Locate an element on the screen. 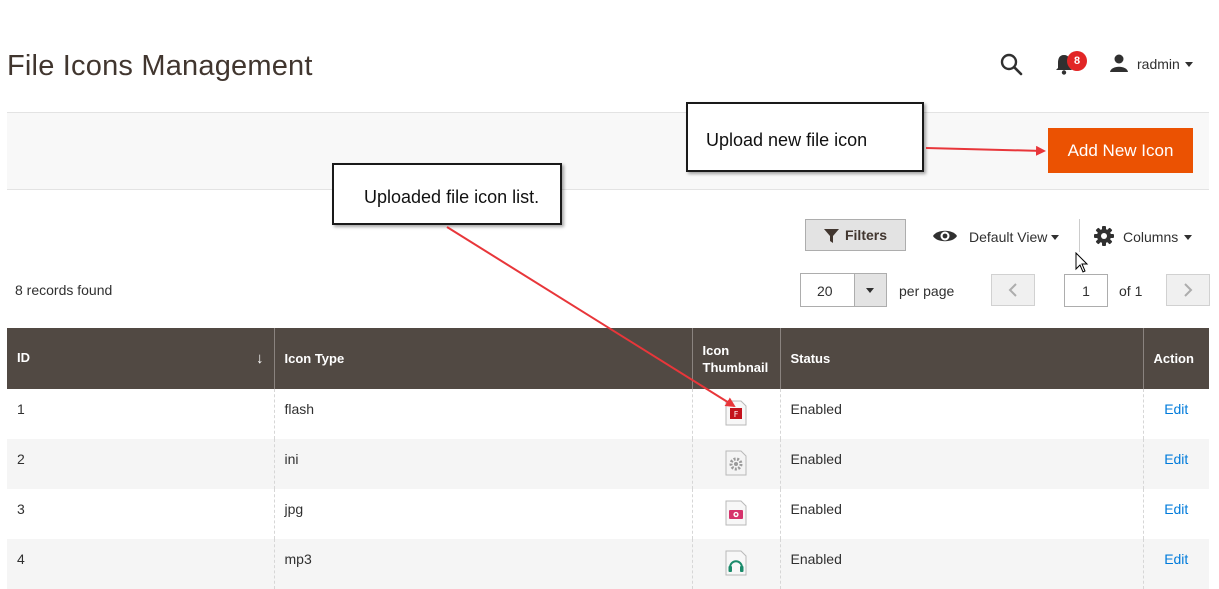 This screenshot has width=1219, height=589. user-name: radmin is located at coordinates (1158, 64).